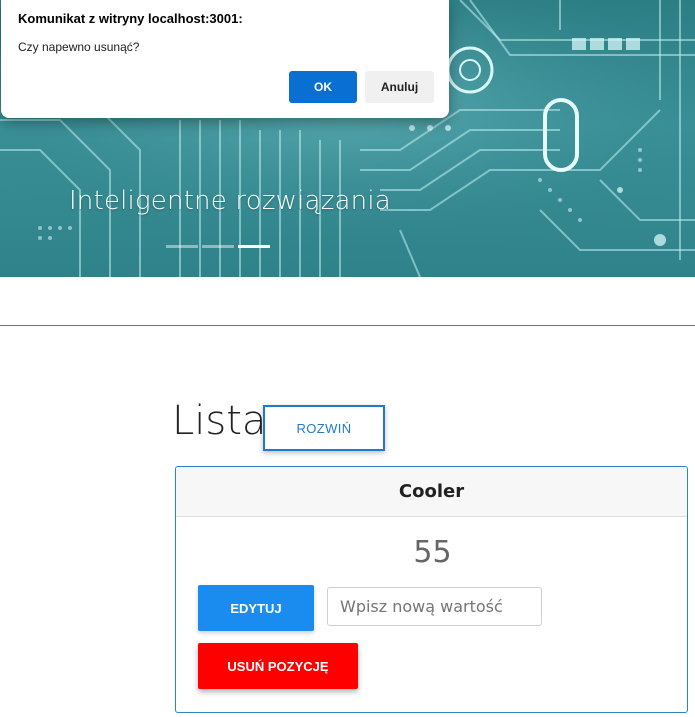 The height and width of the screenshot is (717, 695). I want to click on hero-caption: Inteligentne rozwiązania, so click(230, 201).